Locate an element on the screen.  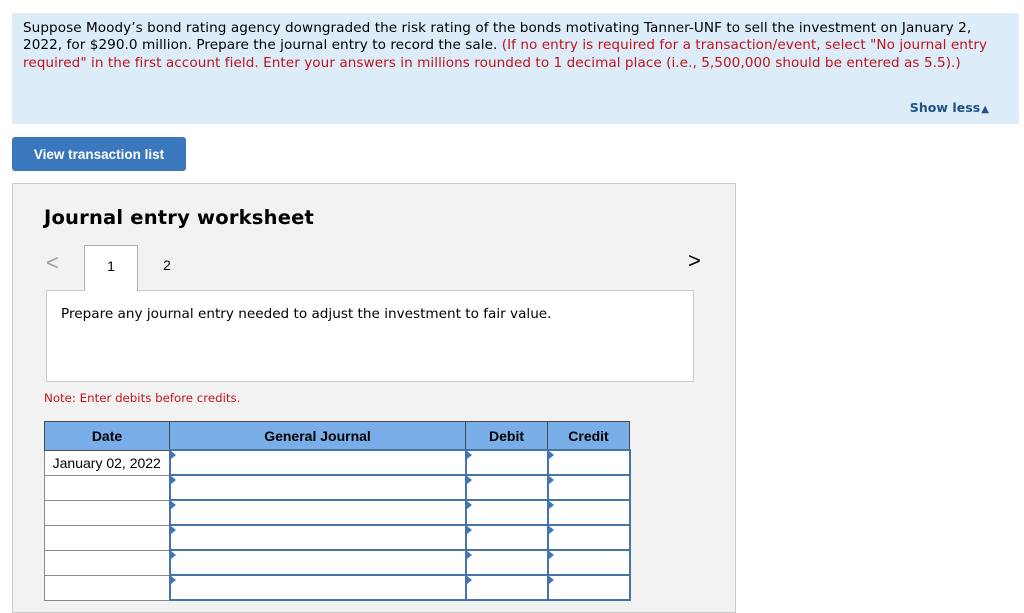
note-text: Note: Enter debits before credits. is located at coordinates (142, 398).